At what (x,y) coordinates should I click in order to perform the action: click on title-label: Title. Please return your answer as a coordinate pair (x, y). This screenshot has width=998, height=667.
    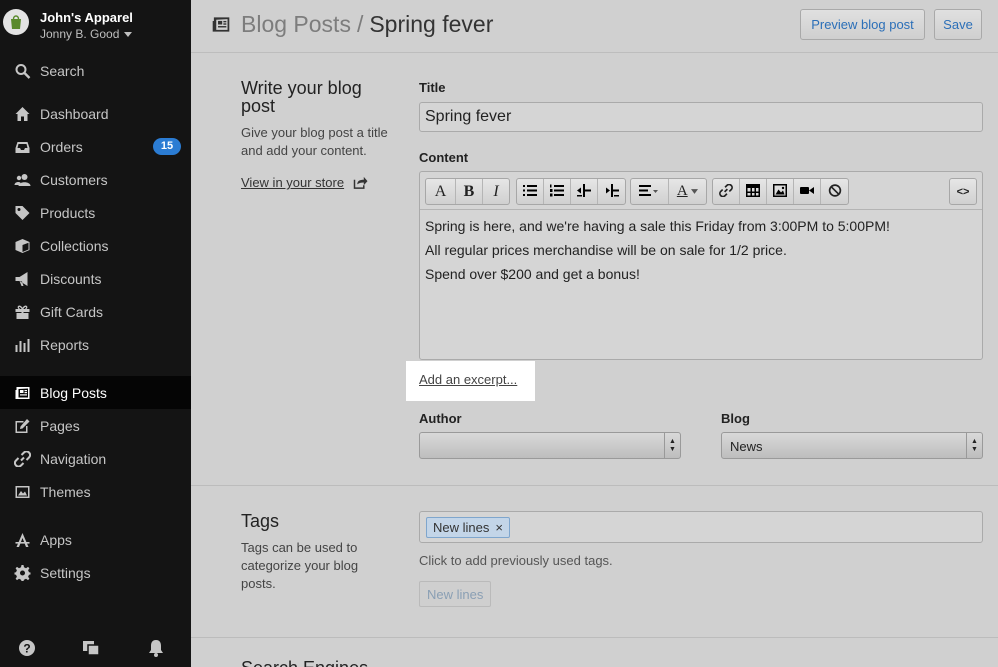
    Looking at the image, I should click on (432, 87).